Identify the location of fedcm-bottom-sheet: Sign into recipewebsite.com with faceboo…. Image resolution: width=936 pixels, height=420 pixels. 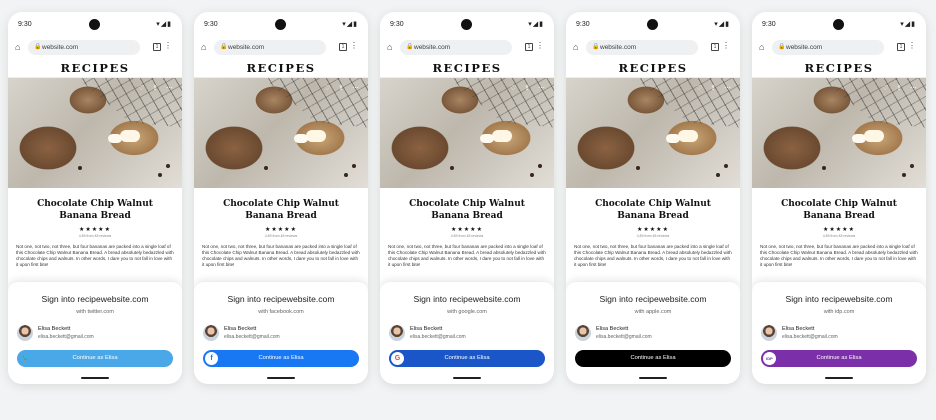
(281, 333).